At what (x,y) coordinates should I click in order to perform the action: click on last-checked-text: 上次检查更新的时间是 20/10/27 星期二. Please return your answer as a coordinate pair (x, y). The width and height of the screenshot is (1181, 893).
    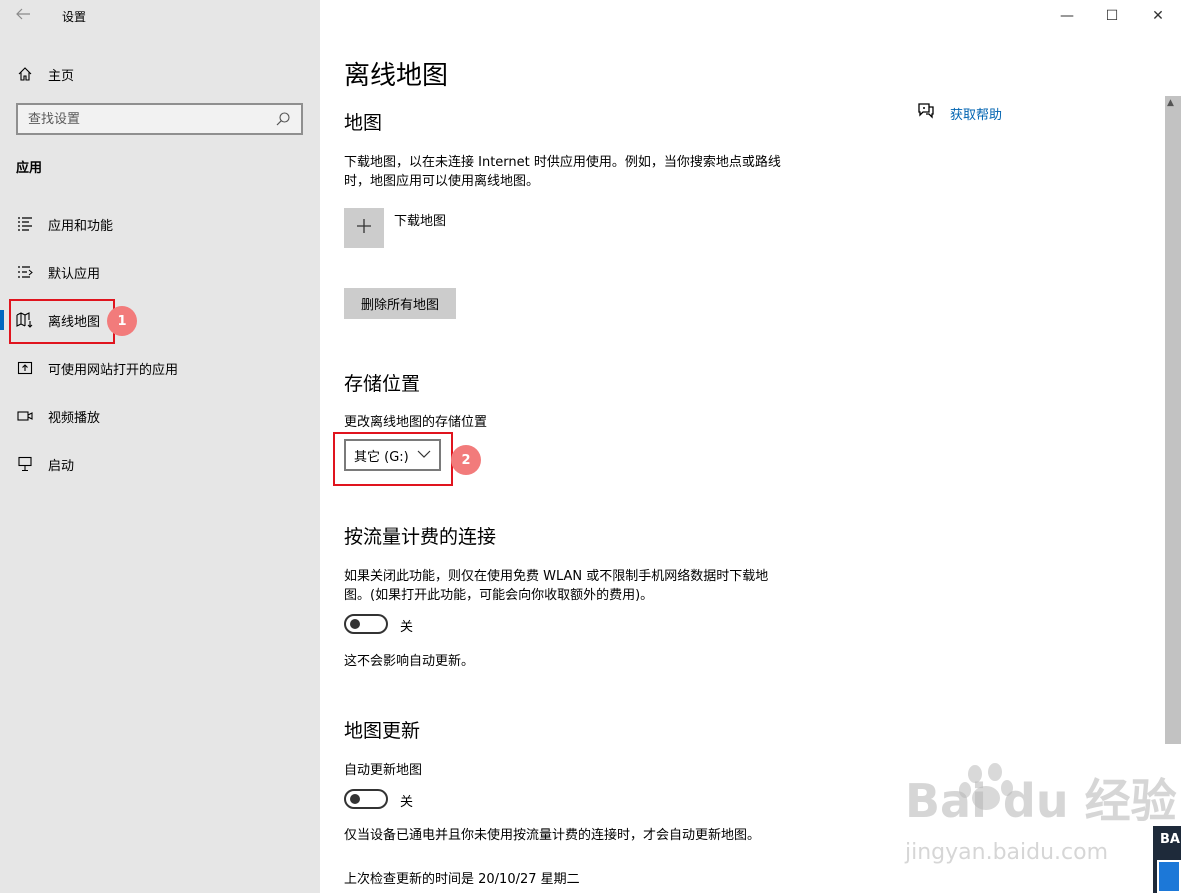
    Looking at the image, I should click on (462, 879).